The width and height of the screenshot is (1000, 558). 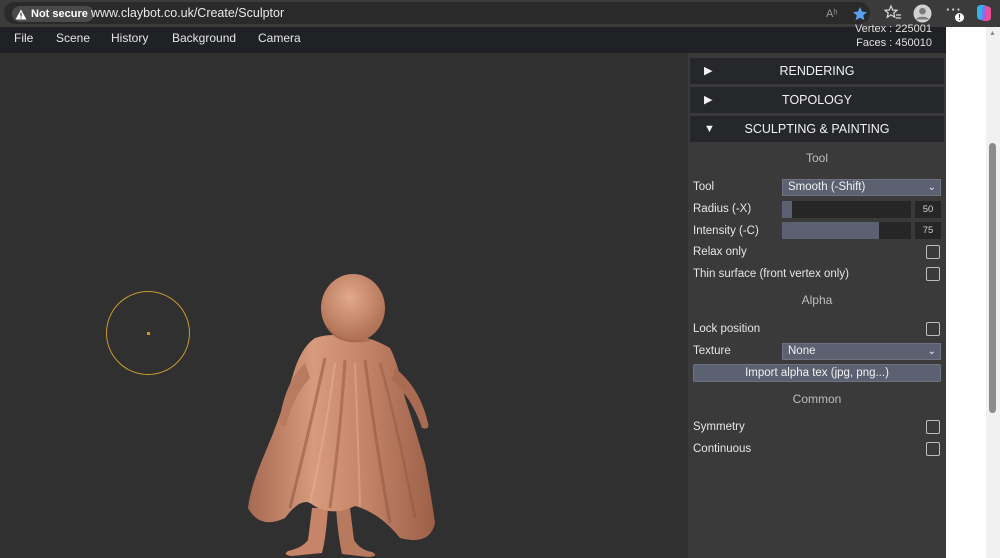 I want to click on relax-only-label: Relax only, so click(x=720, y=252).